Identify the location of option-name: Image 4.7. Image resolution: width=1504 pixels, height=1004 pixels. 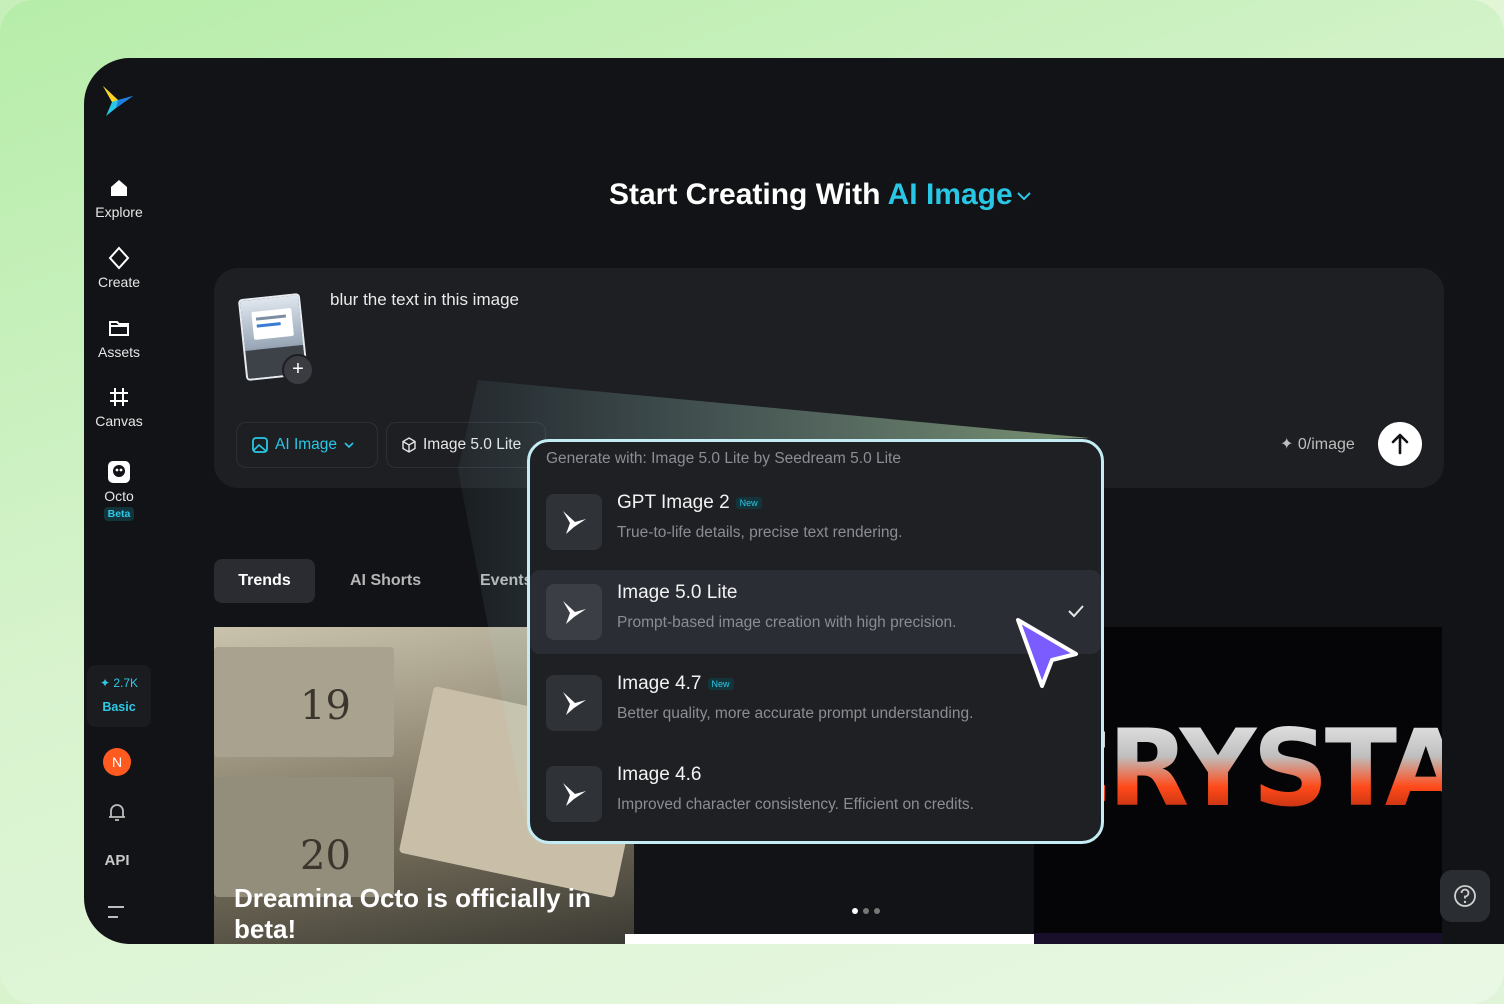
(659, 683).